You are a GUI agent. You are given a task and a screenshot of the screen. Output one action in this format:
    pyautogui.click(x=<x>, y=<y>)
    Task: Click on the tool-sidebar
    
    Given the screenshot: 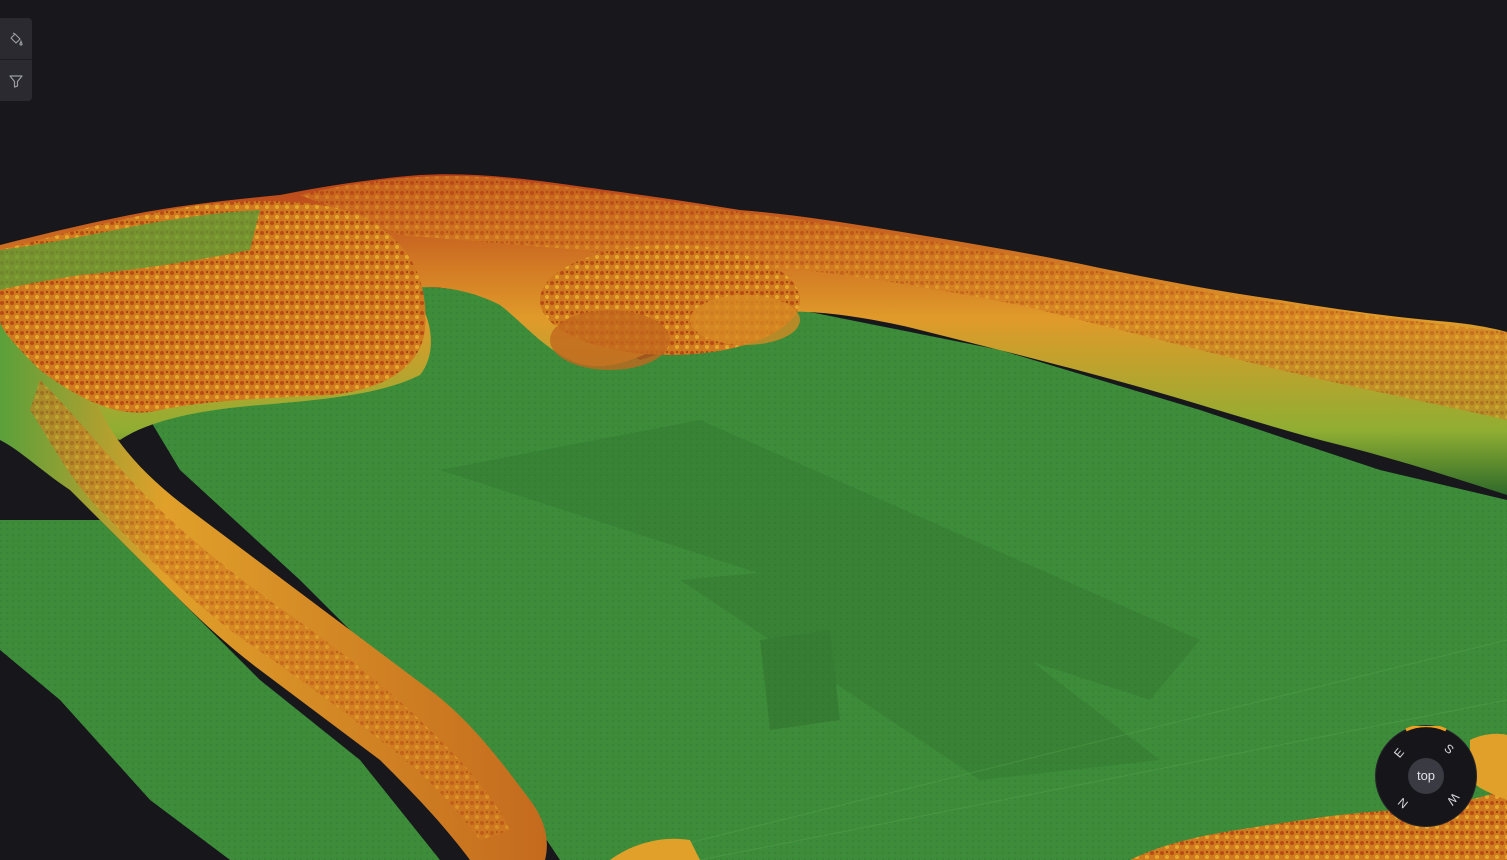 What is the action you would take?
    pyautogui.click(x=16, y=59)
    